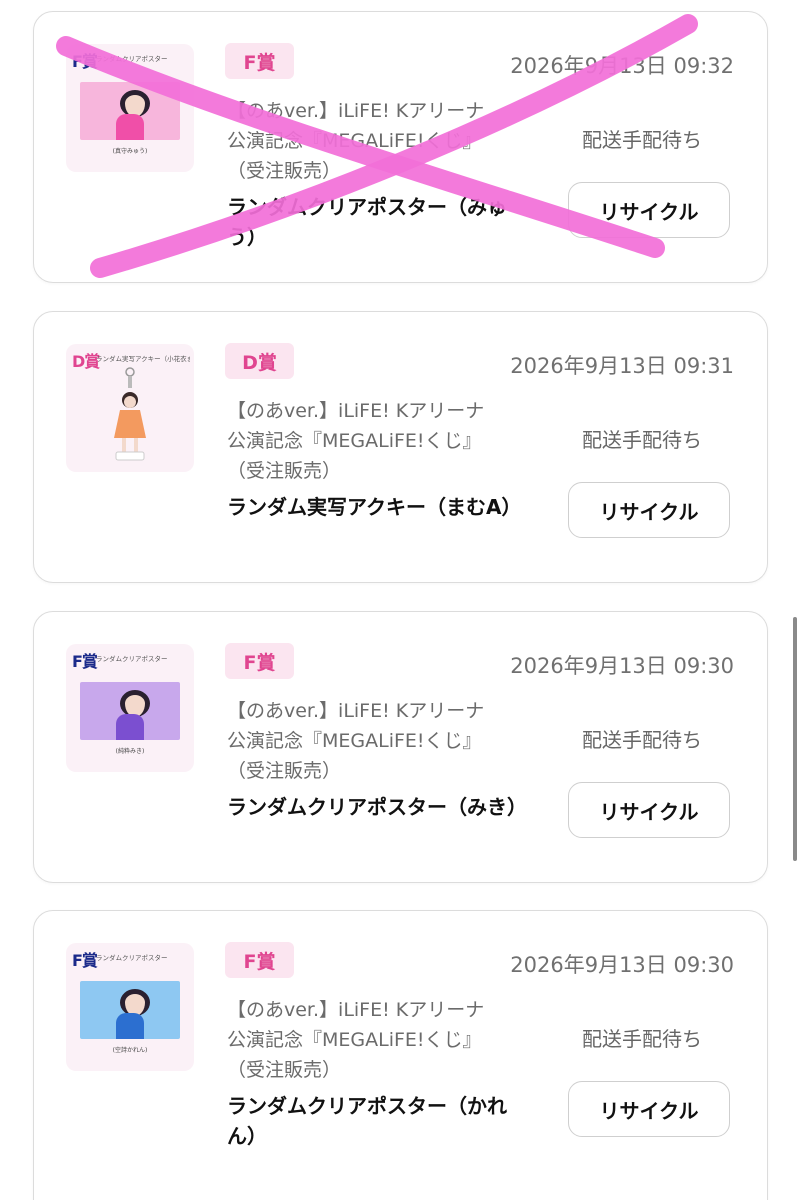 This screenshot has width=802, height=1200. Describe the element at coordinates (130, 151) in the screenshot. I see `thumb-caption: (真守みゅう)` at that location.